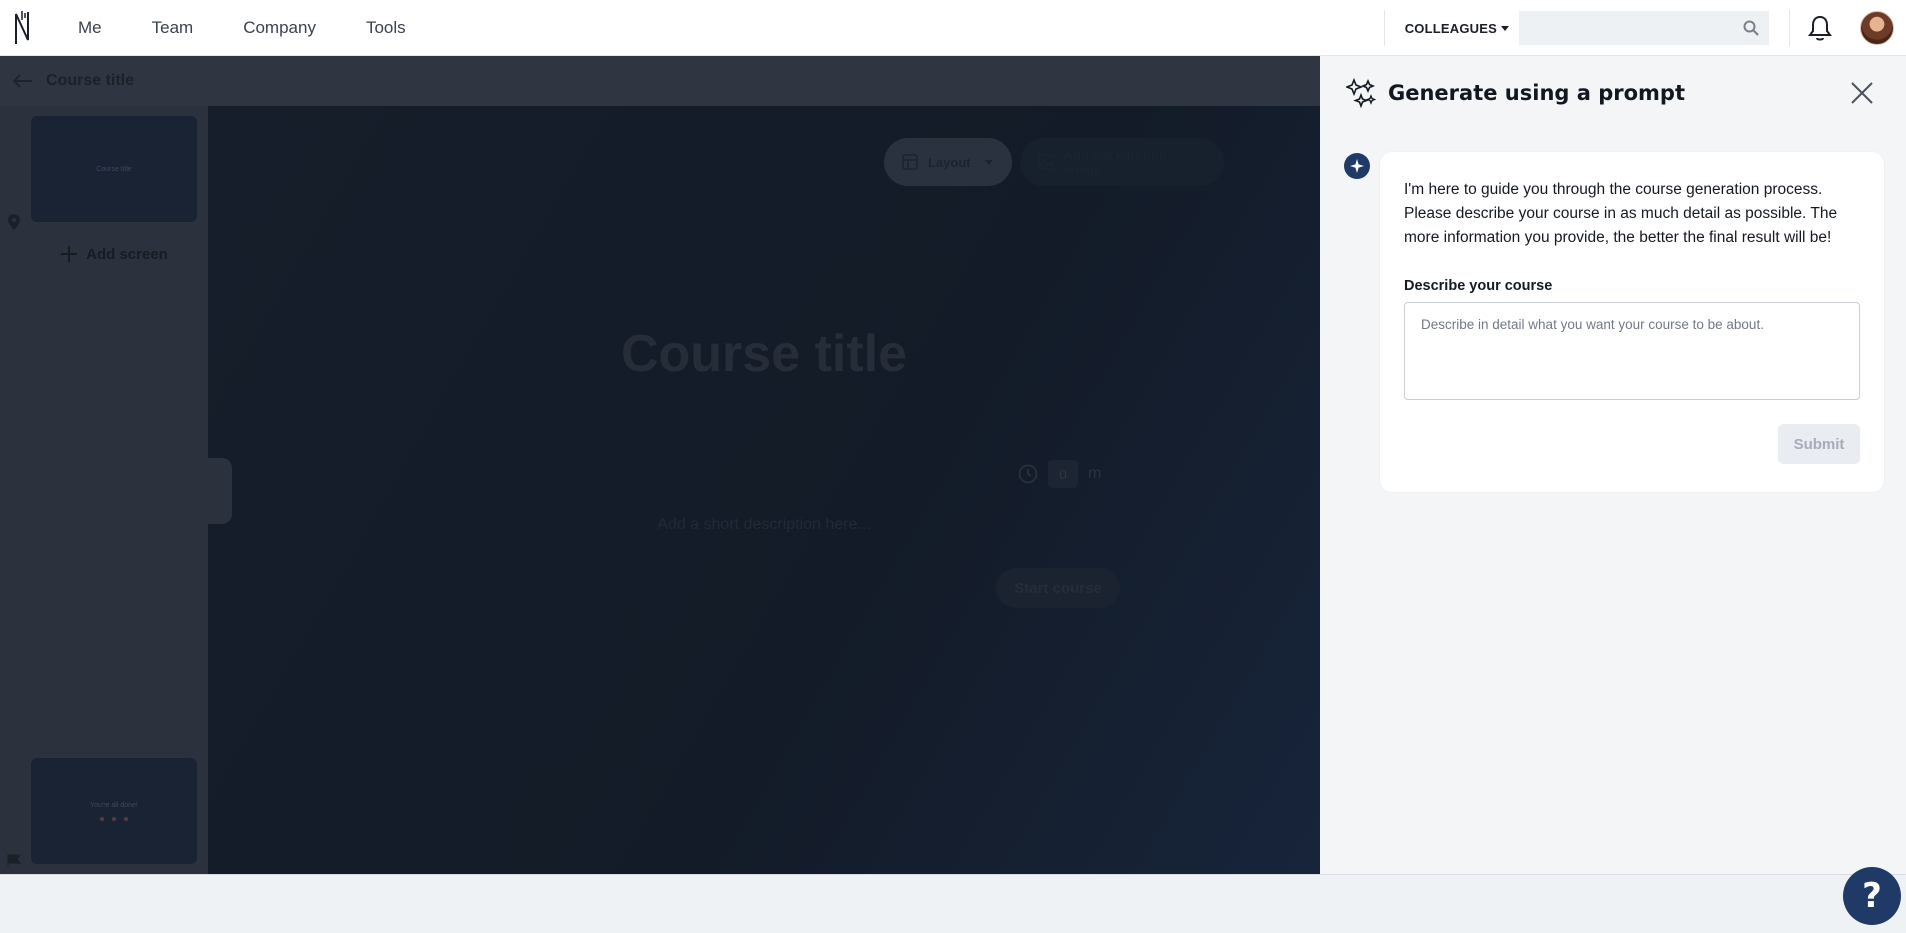 The width and height of the screenshot is (1906, 933). Describe the element at coordinates (1384, 28) in the screenshot. I see `divider` at that location.